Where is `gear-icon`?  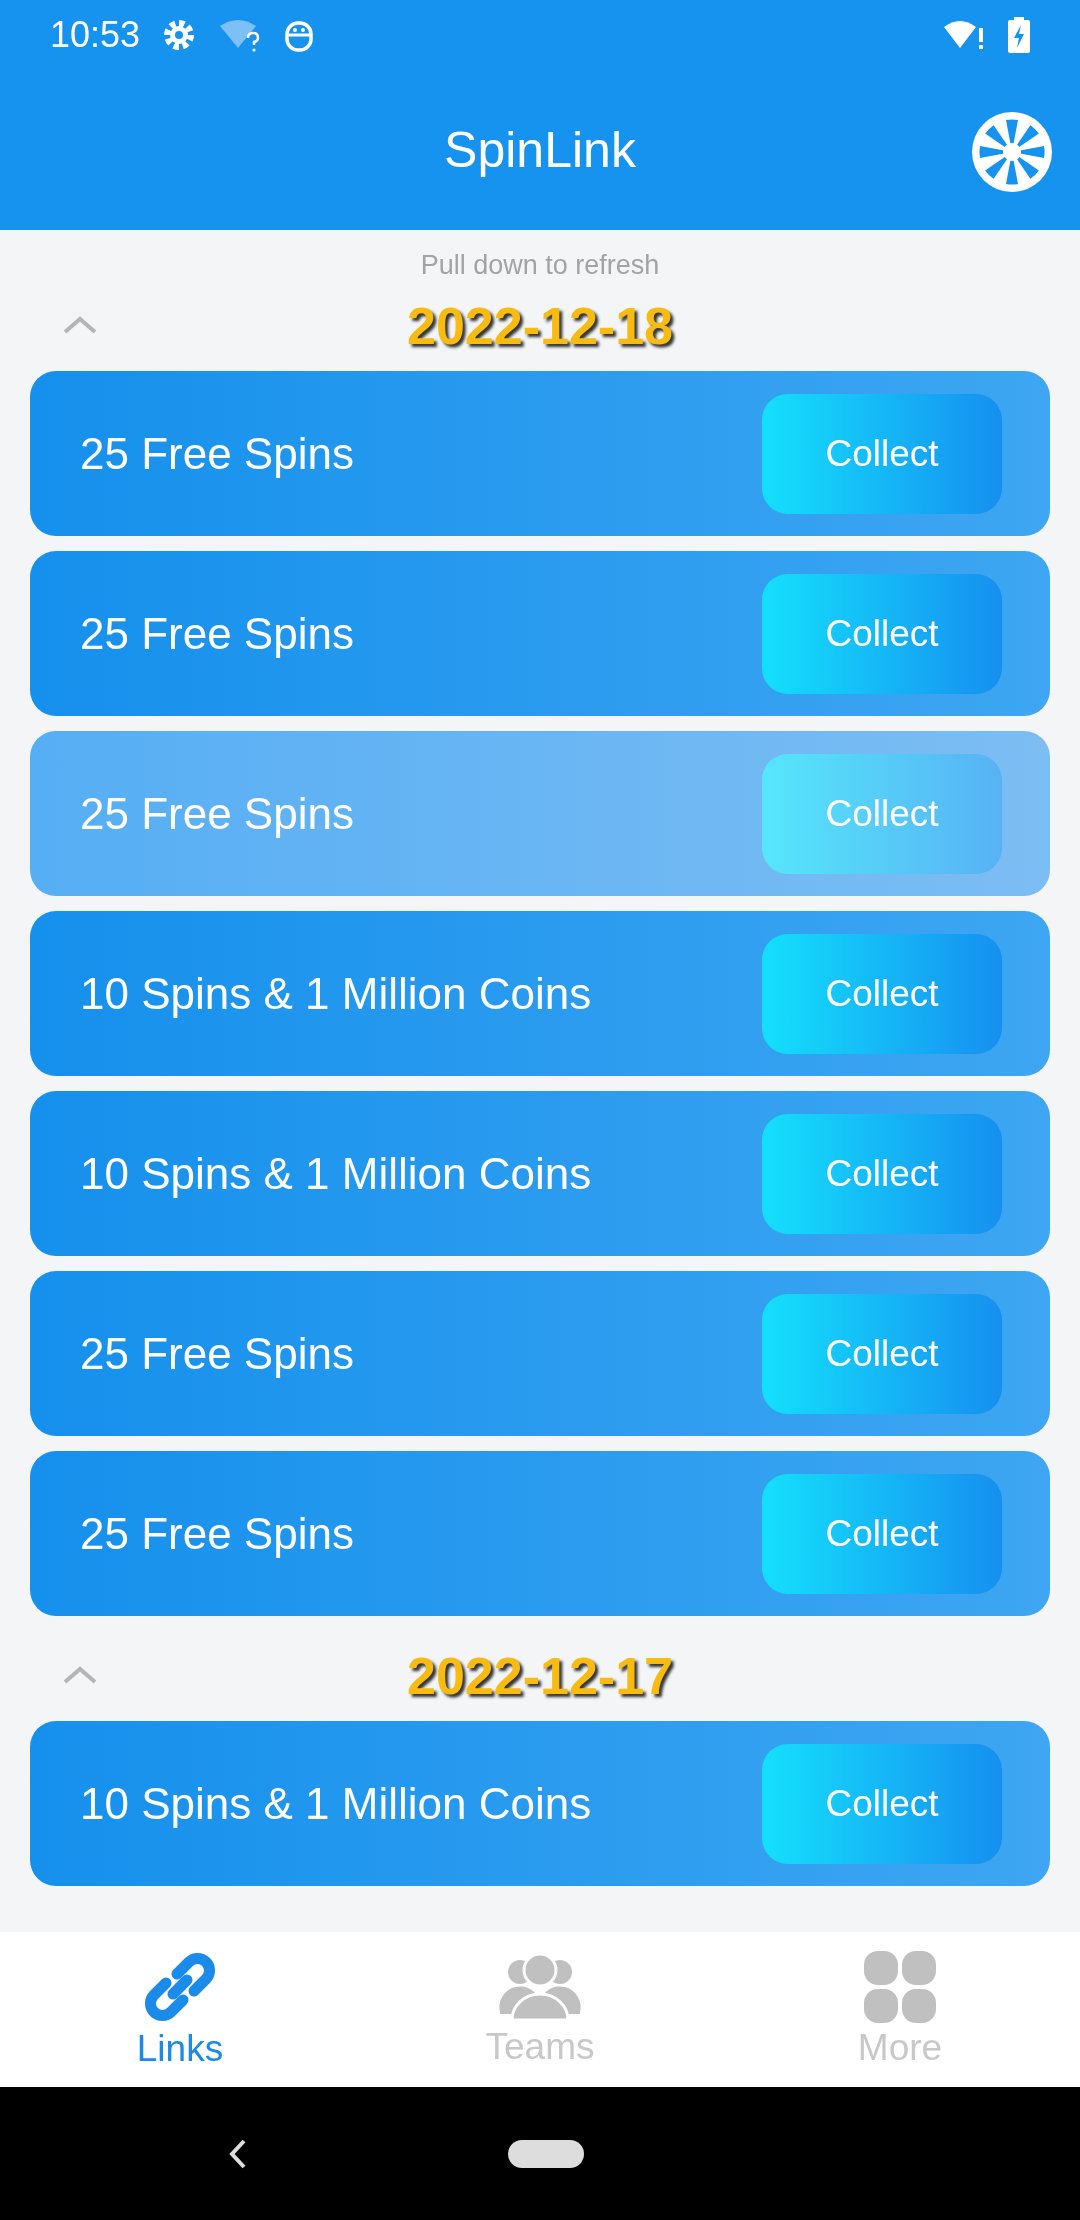 gear-icon is located at coordinates (179, 35).